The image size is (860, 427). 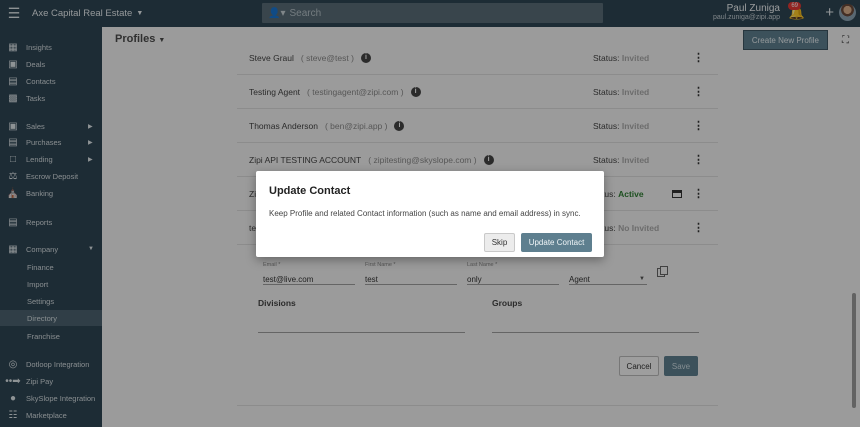 What do you see at coordinates (556, 242) in the screenshot?
I see `update-contact-button: Update Contact` at bounding box center [556, 242].